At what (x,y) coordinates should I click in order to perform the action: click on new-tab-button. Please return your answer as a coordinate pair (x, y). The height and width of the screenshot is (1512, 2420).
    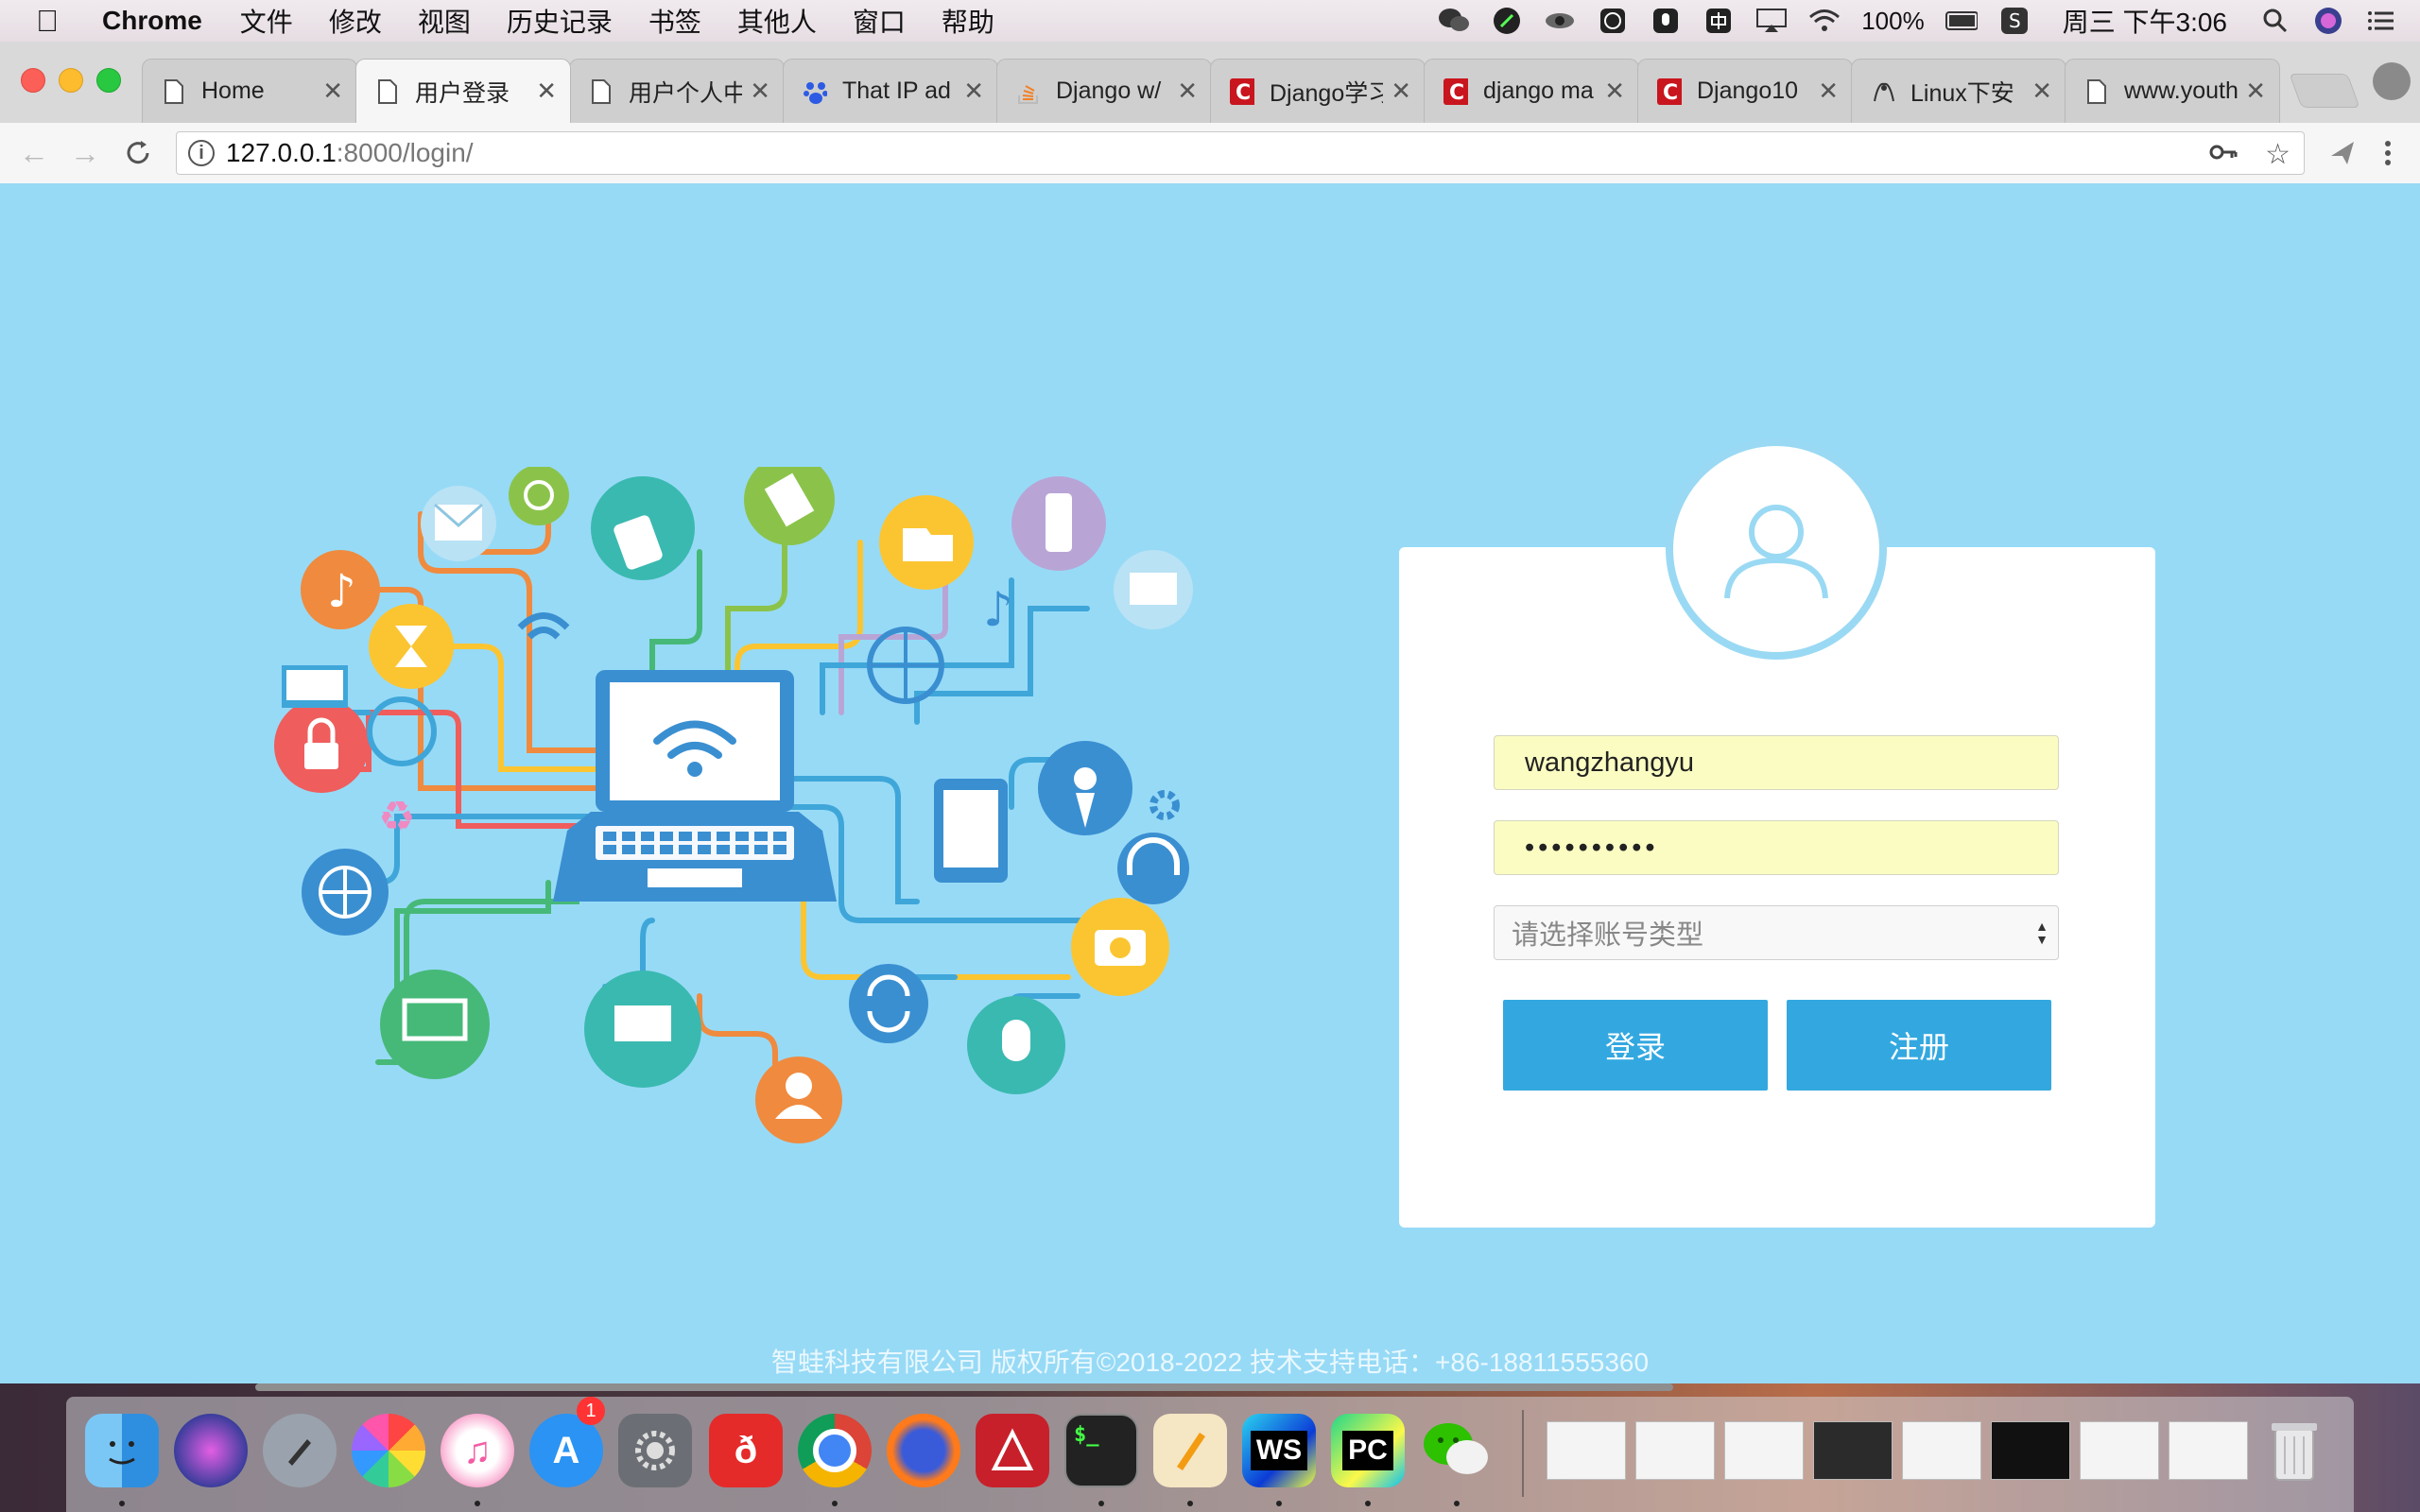
    Looking at the image, I should click on (2324, 91).